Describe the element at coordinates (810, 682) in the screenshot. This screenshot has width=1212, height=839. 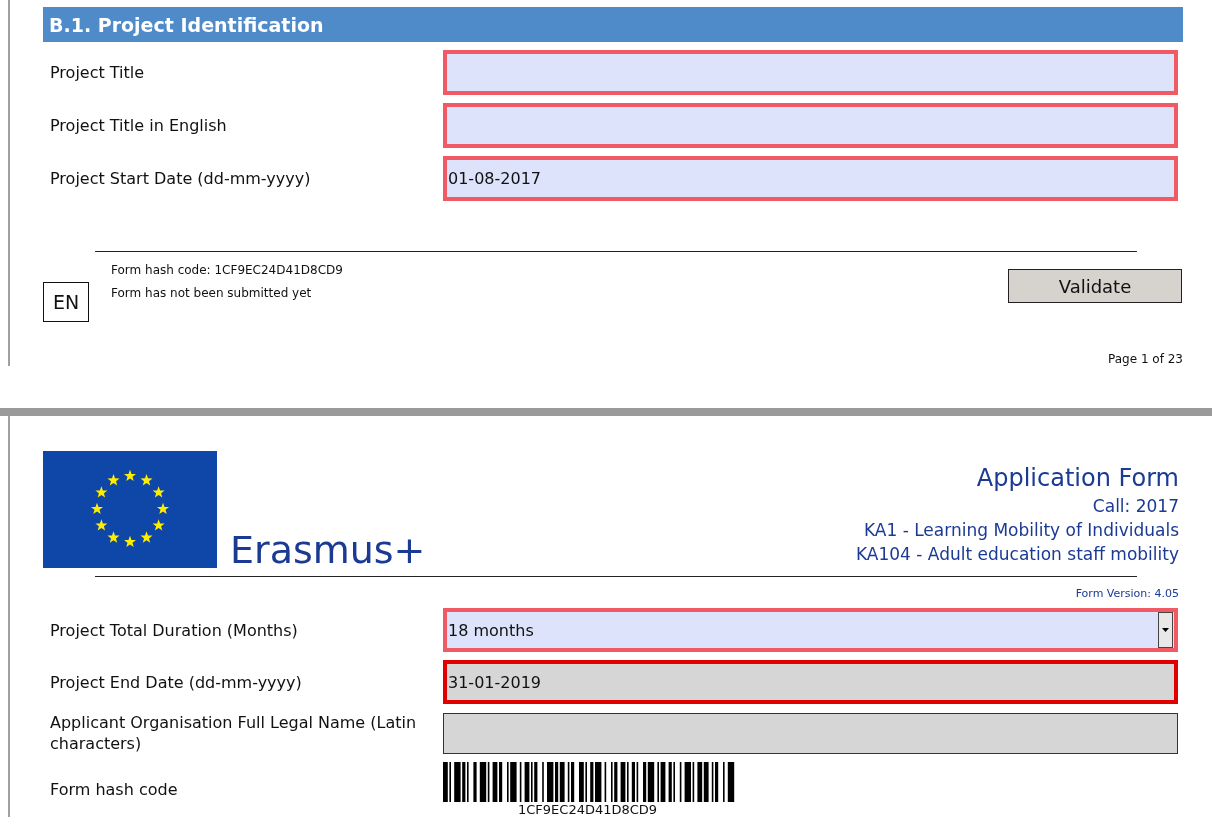
I see `input-field: 31-01-2019` at that location.